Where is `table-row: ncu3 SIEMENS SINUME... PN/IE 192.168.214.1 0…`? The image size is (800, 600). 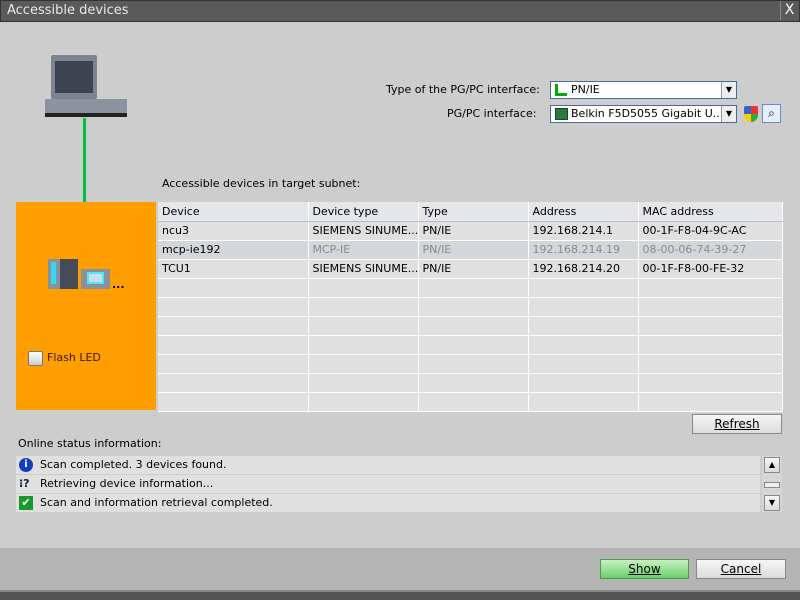 table-row: ncu3 SIEMENS SINUME... PN/IE 192.168.214.1 0… is located at coordinates (470, 231).